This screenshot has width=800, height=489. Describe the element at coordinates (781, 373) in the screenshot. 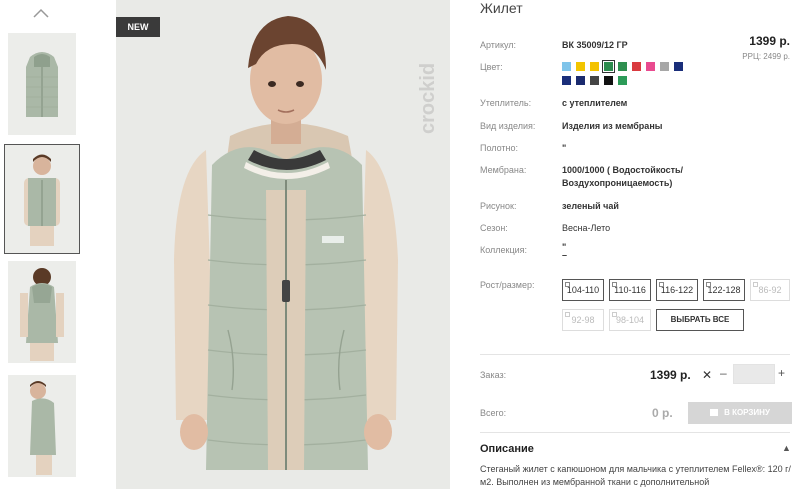

I see `quantity-increase-button: +` at that location.